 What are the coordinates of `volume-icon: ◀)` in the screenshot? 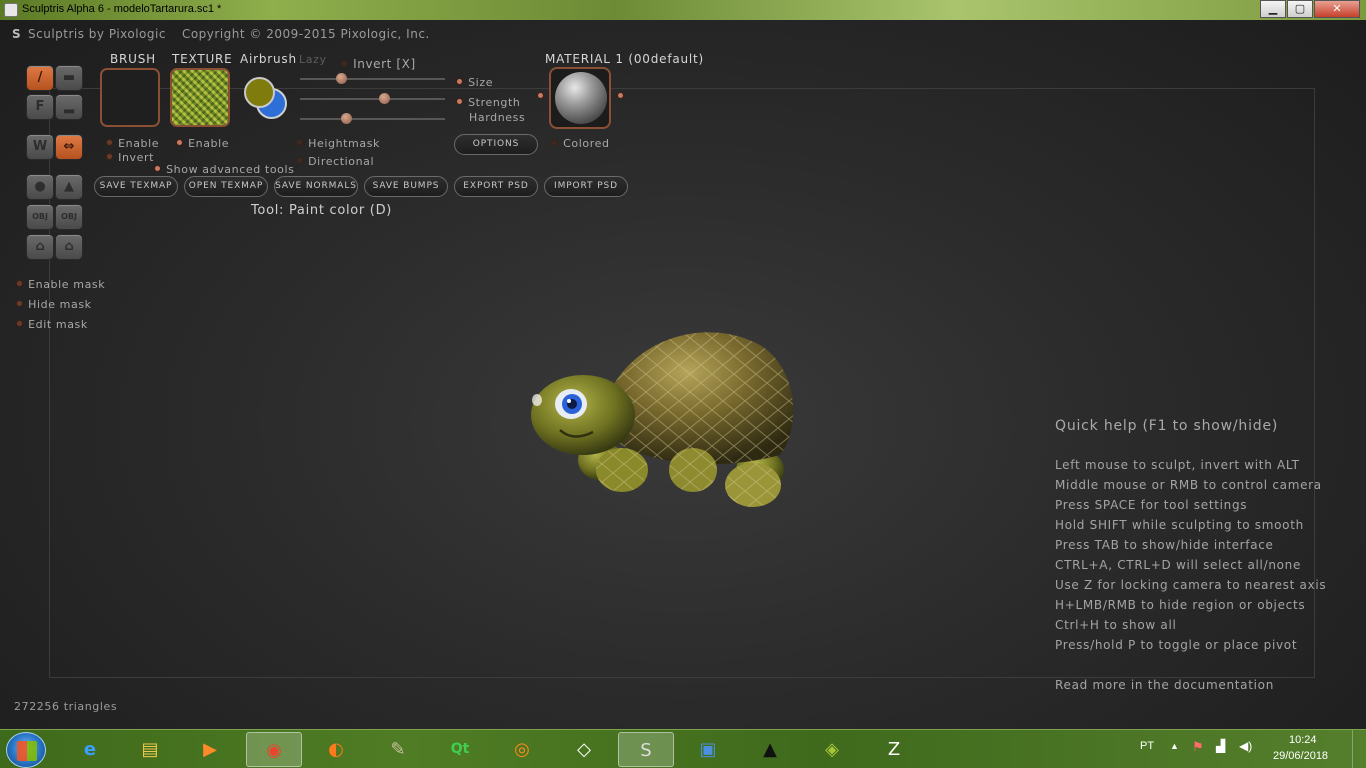 It's located at (1245, 746).